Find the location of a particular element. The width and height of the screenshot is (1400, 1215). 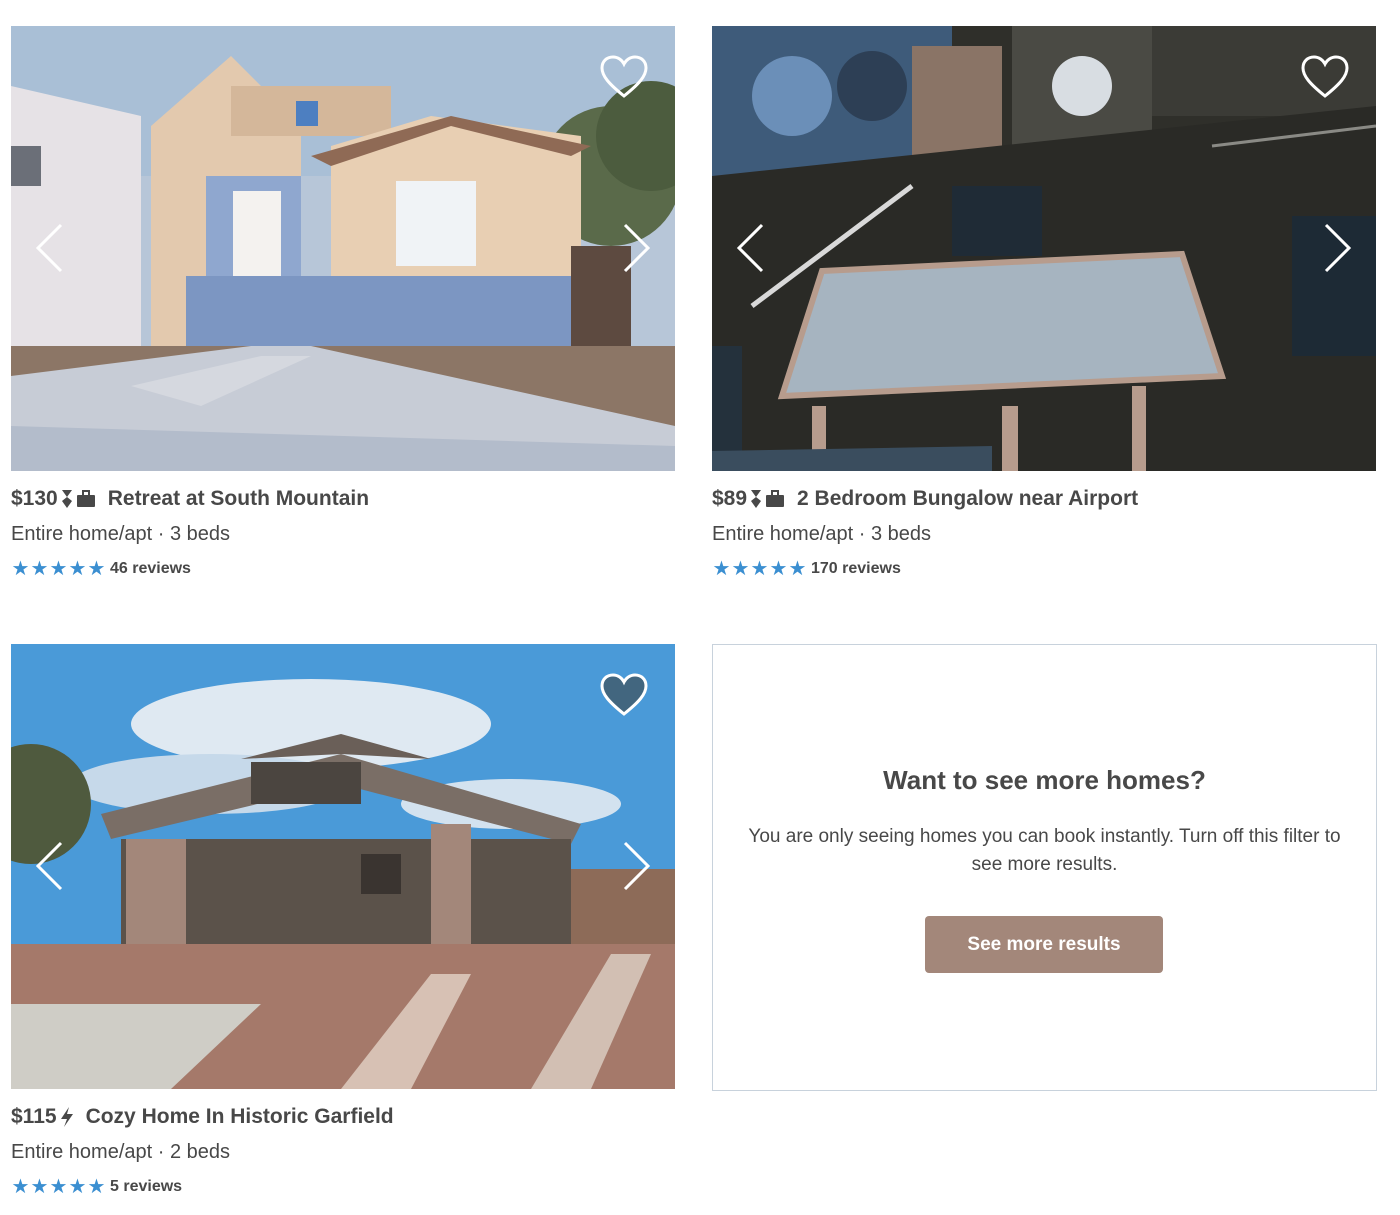

review-count: 46 reviews is located at coordinates (150, 568).